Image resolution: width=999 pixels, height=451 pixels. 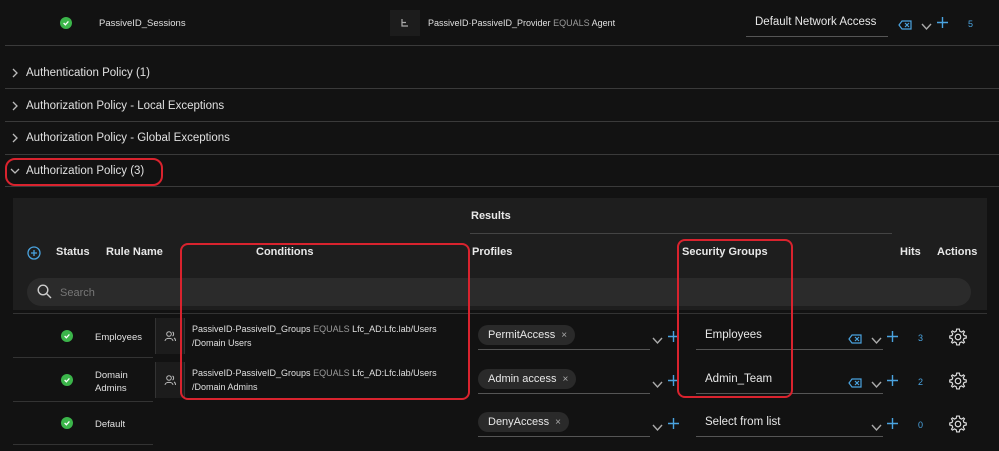 I want to click on rule-name: Domain Admins, so click(x=111, y=382).